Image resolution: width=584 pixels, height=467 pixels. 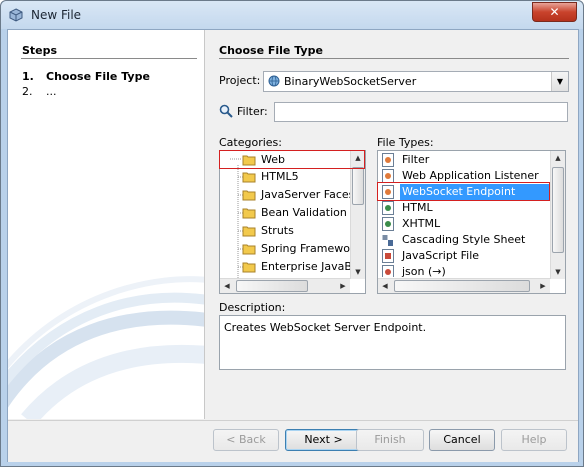 What do you see at coordinates (421, 112) in the screenshot?
I see `filter-input` at bounding box center [421, 112].